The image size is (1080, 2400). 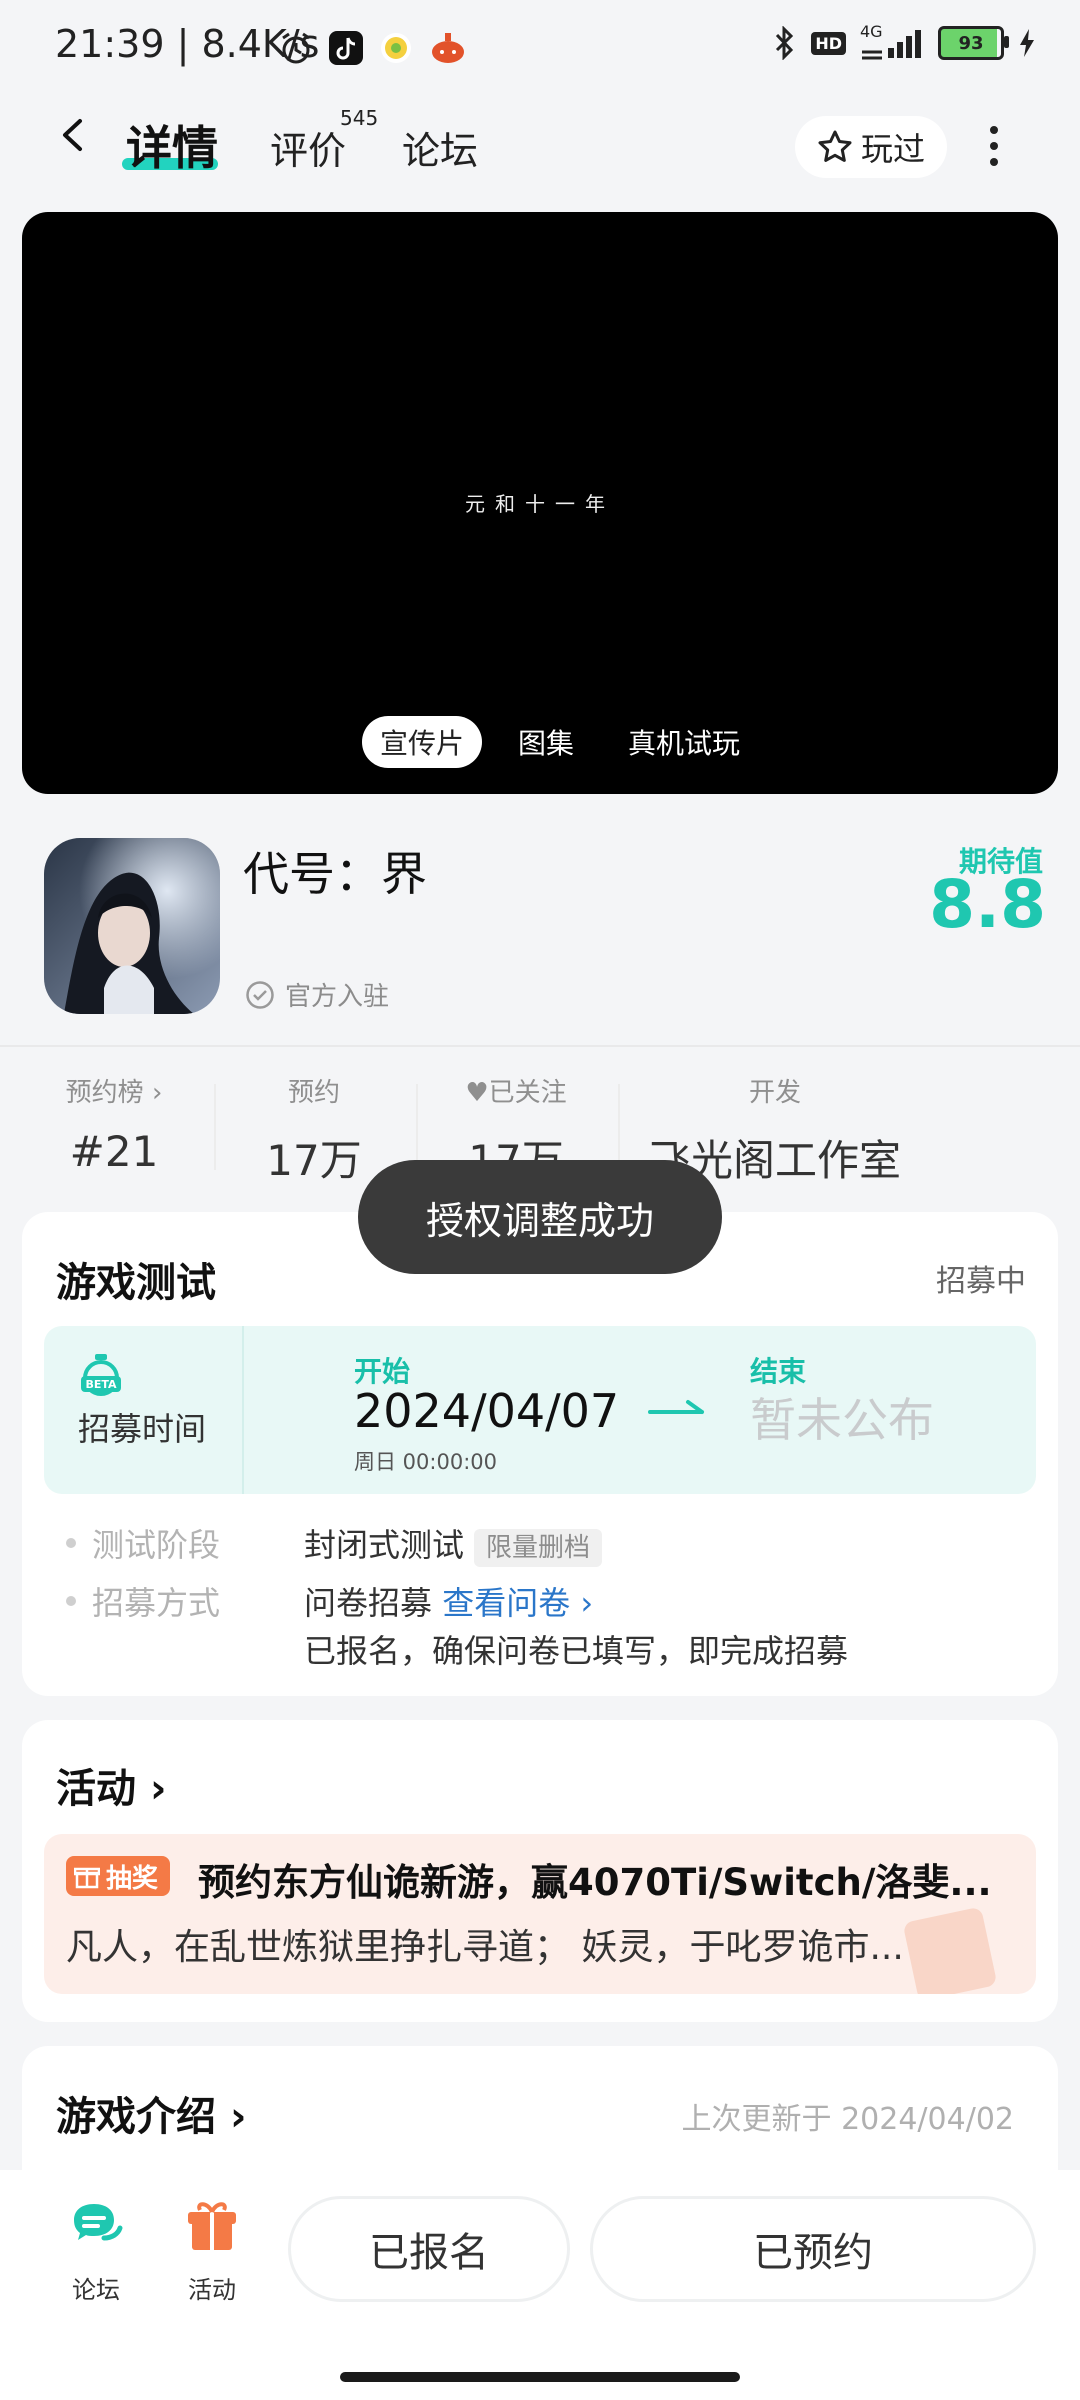 What do you see at coordinates (538, 1548) in the screenshot?
I see `phase-tag: 限量删档` at bounding box center [538, 1548].